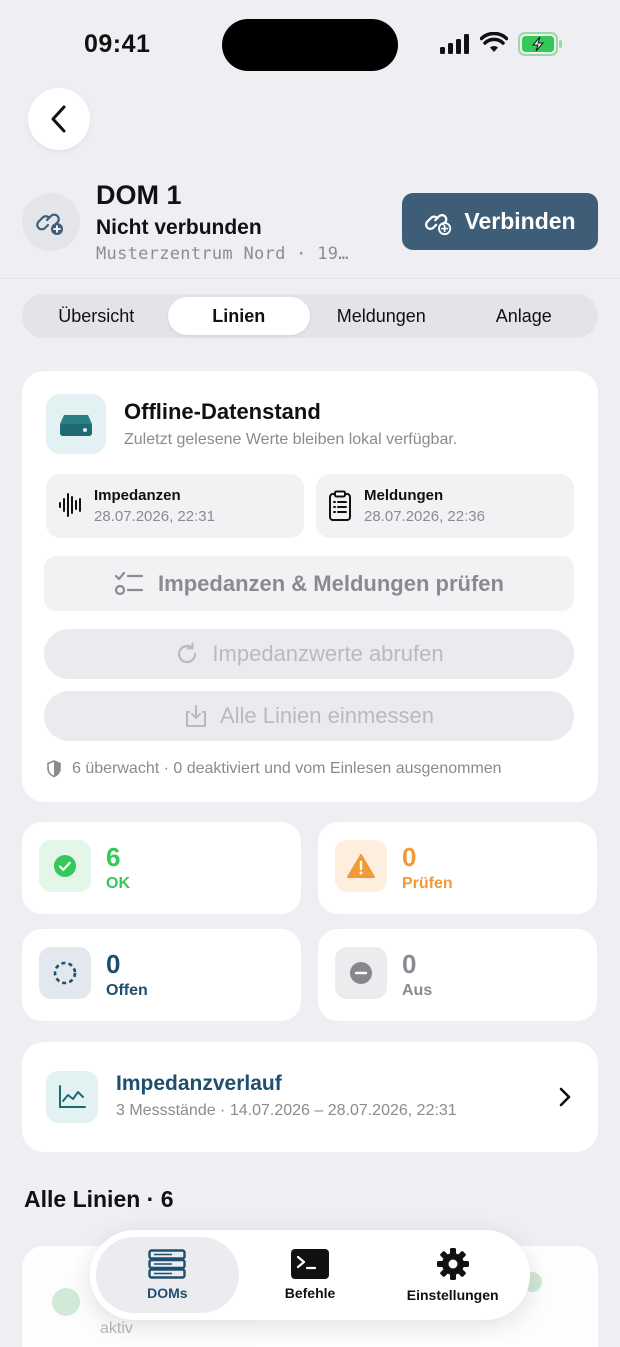 This screenshot has height=1347, width=620. What do you see at coordinates (161, 868) in the screenshot?
I see `stat-ok: 6 OK` at bounding box center [161, 868].